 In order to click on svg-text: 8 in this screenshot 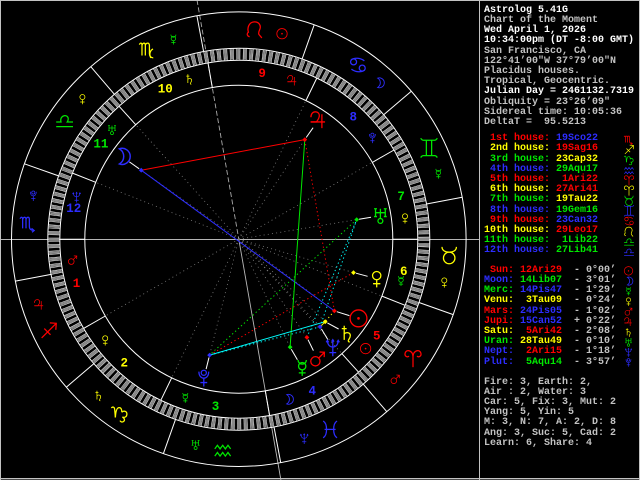, I will do `click(354, 118)`.